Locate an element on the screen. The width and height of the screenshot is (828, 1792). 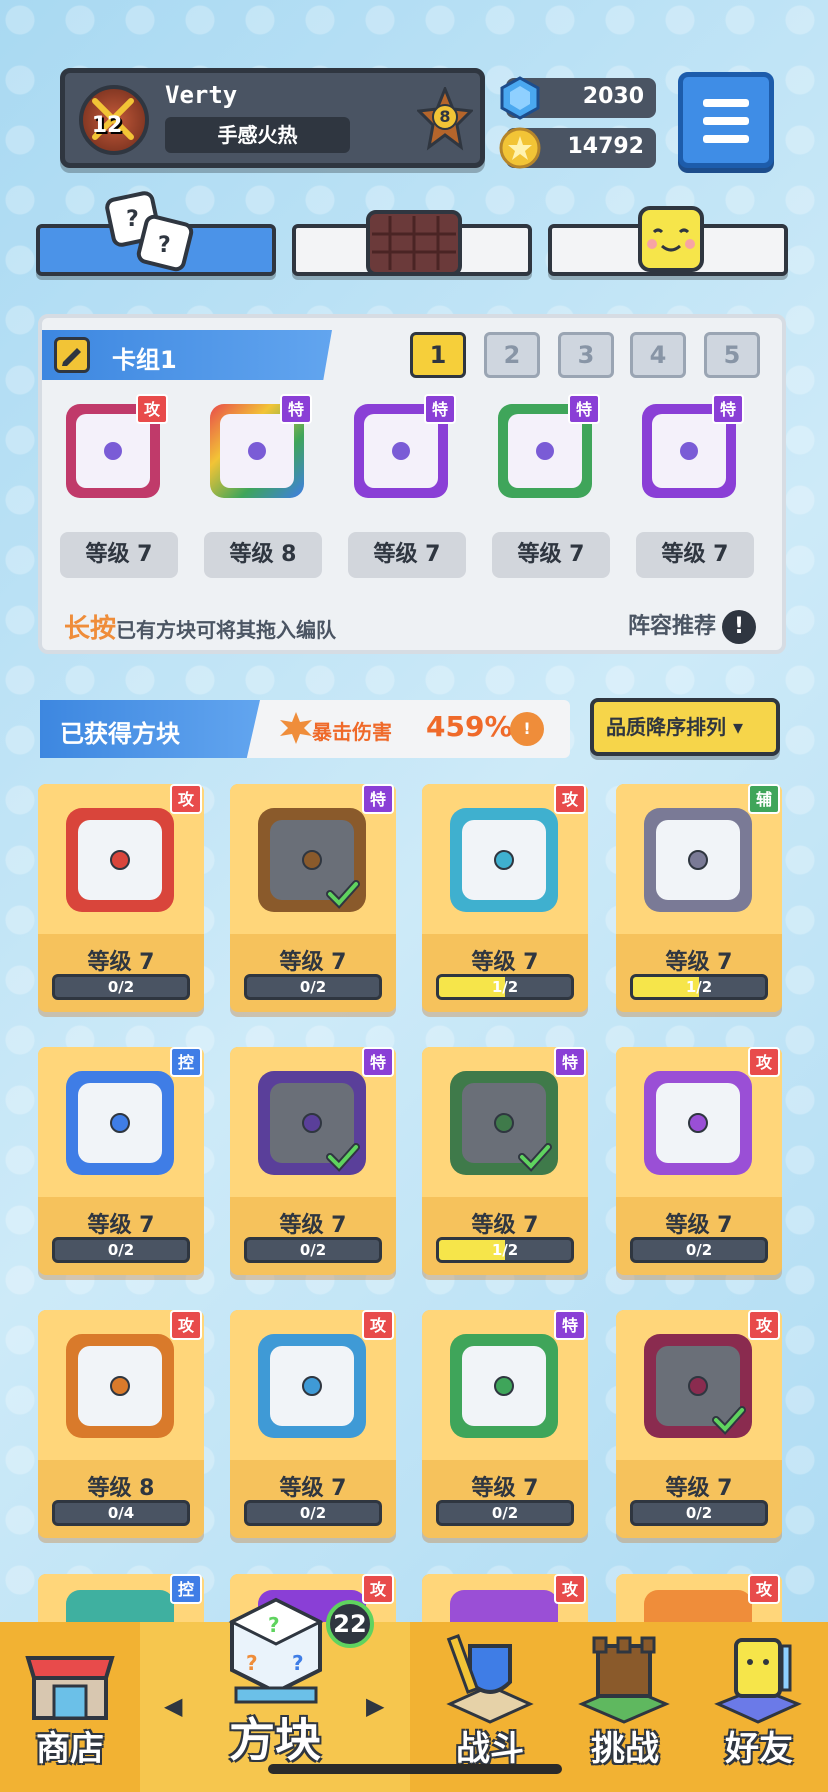
sort-quality-button: 品质降序排列 ▾ is located at coordinates (685, 727).